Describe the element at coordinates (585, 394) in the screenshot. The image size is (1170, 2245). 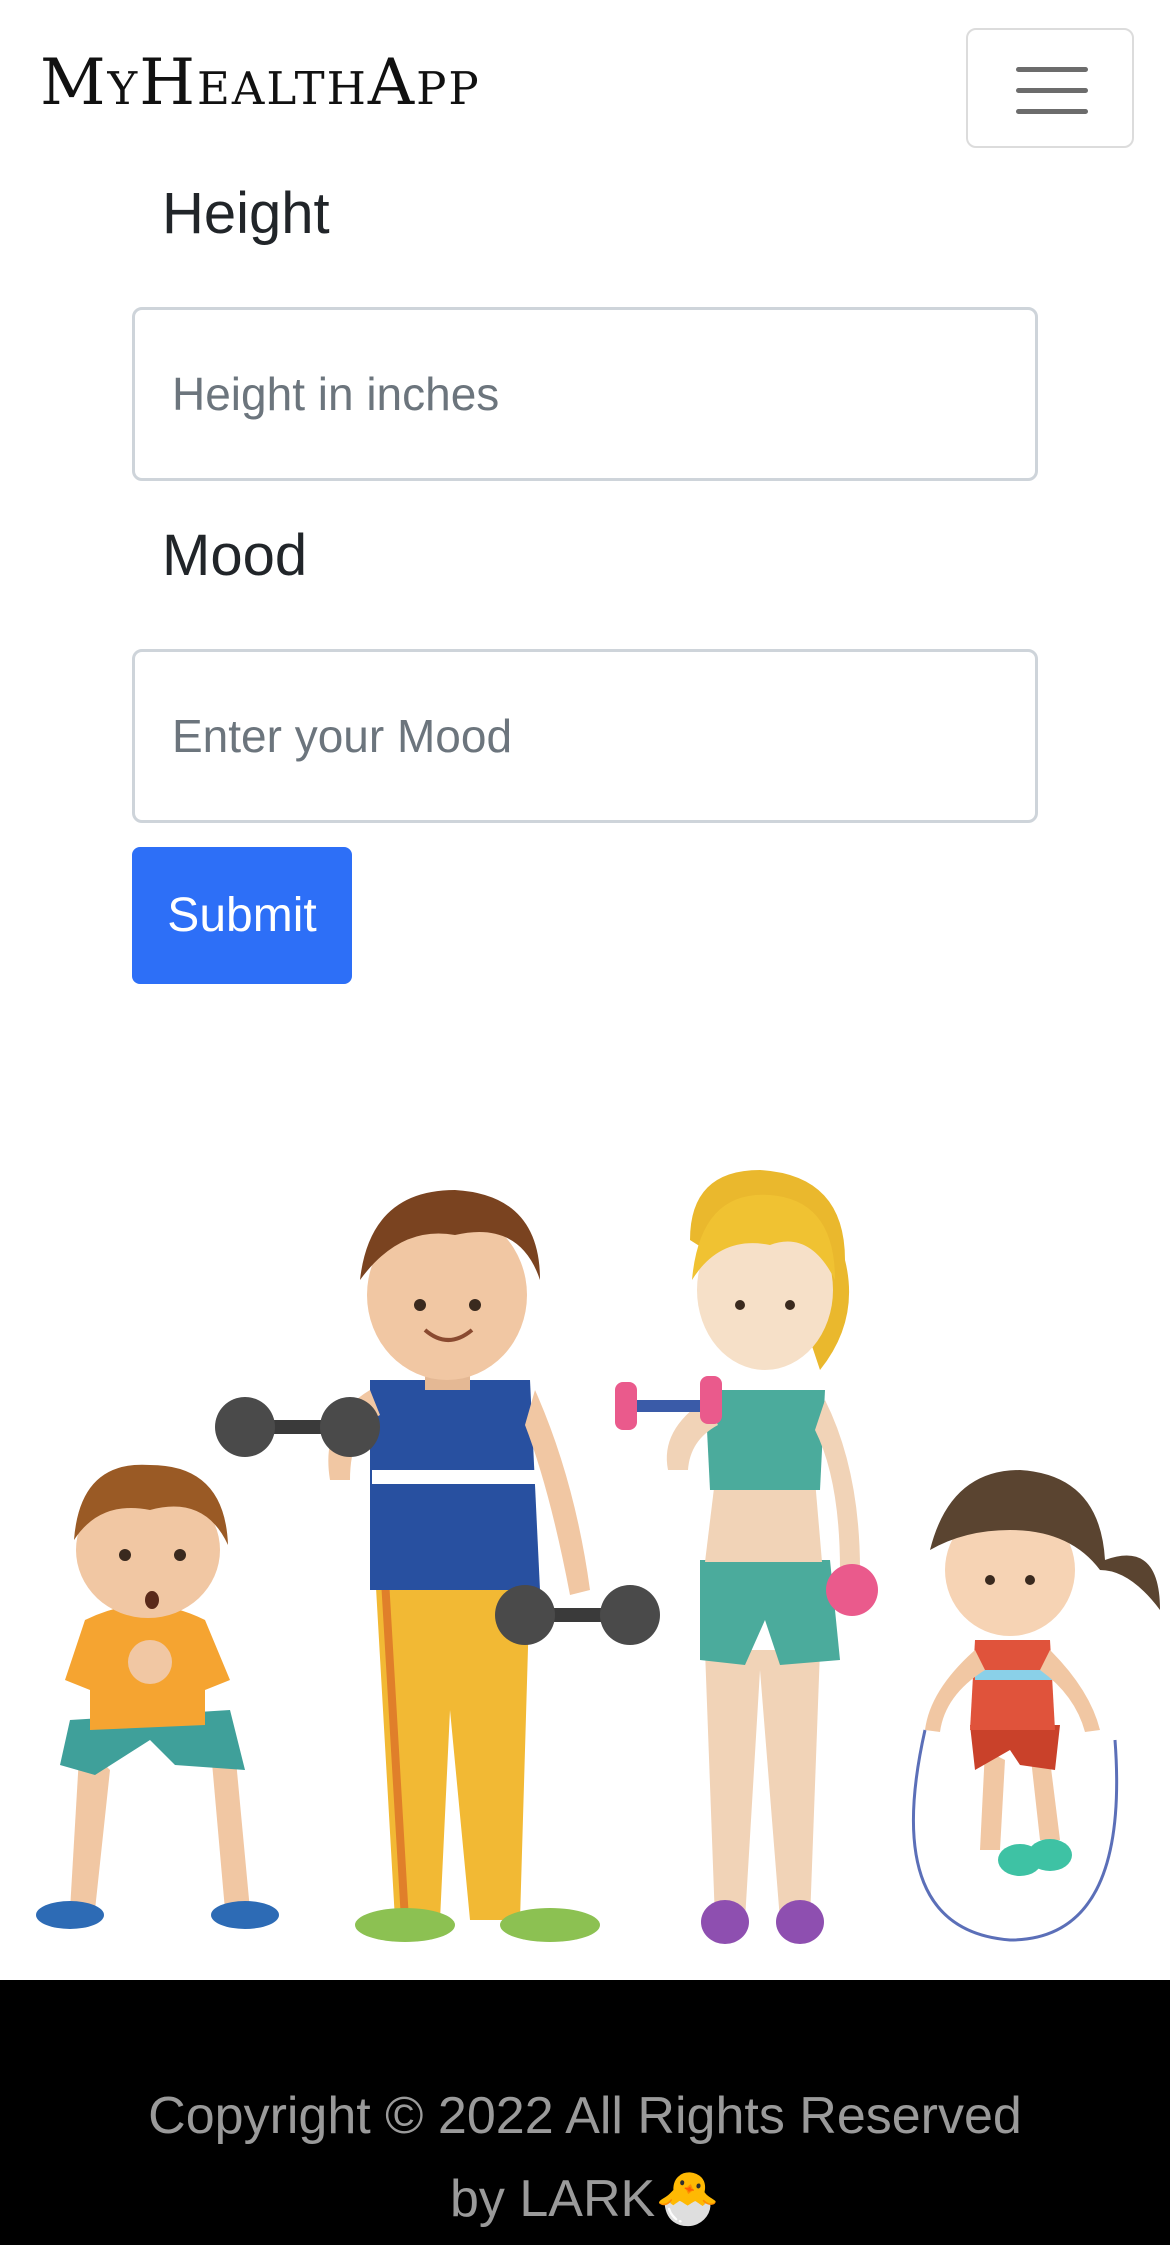
I see `height-input` at that location.